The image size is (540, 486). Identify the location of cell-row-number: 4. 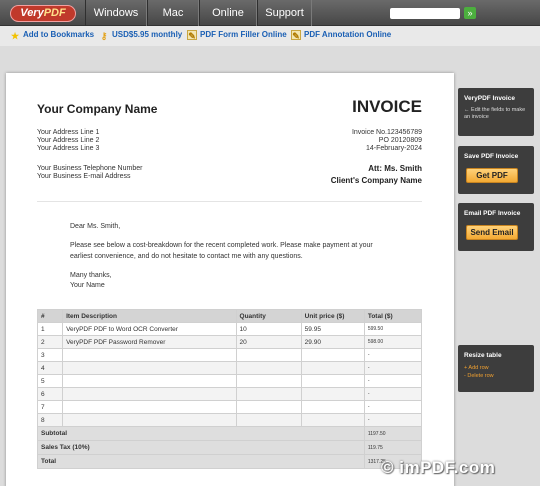
(50, 368).